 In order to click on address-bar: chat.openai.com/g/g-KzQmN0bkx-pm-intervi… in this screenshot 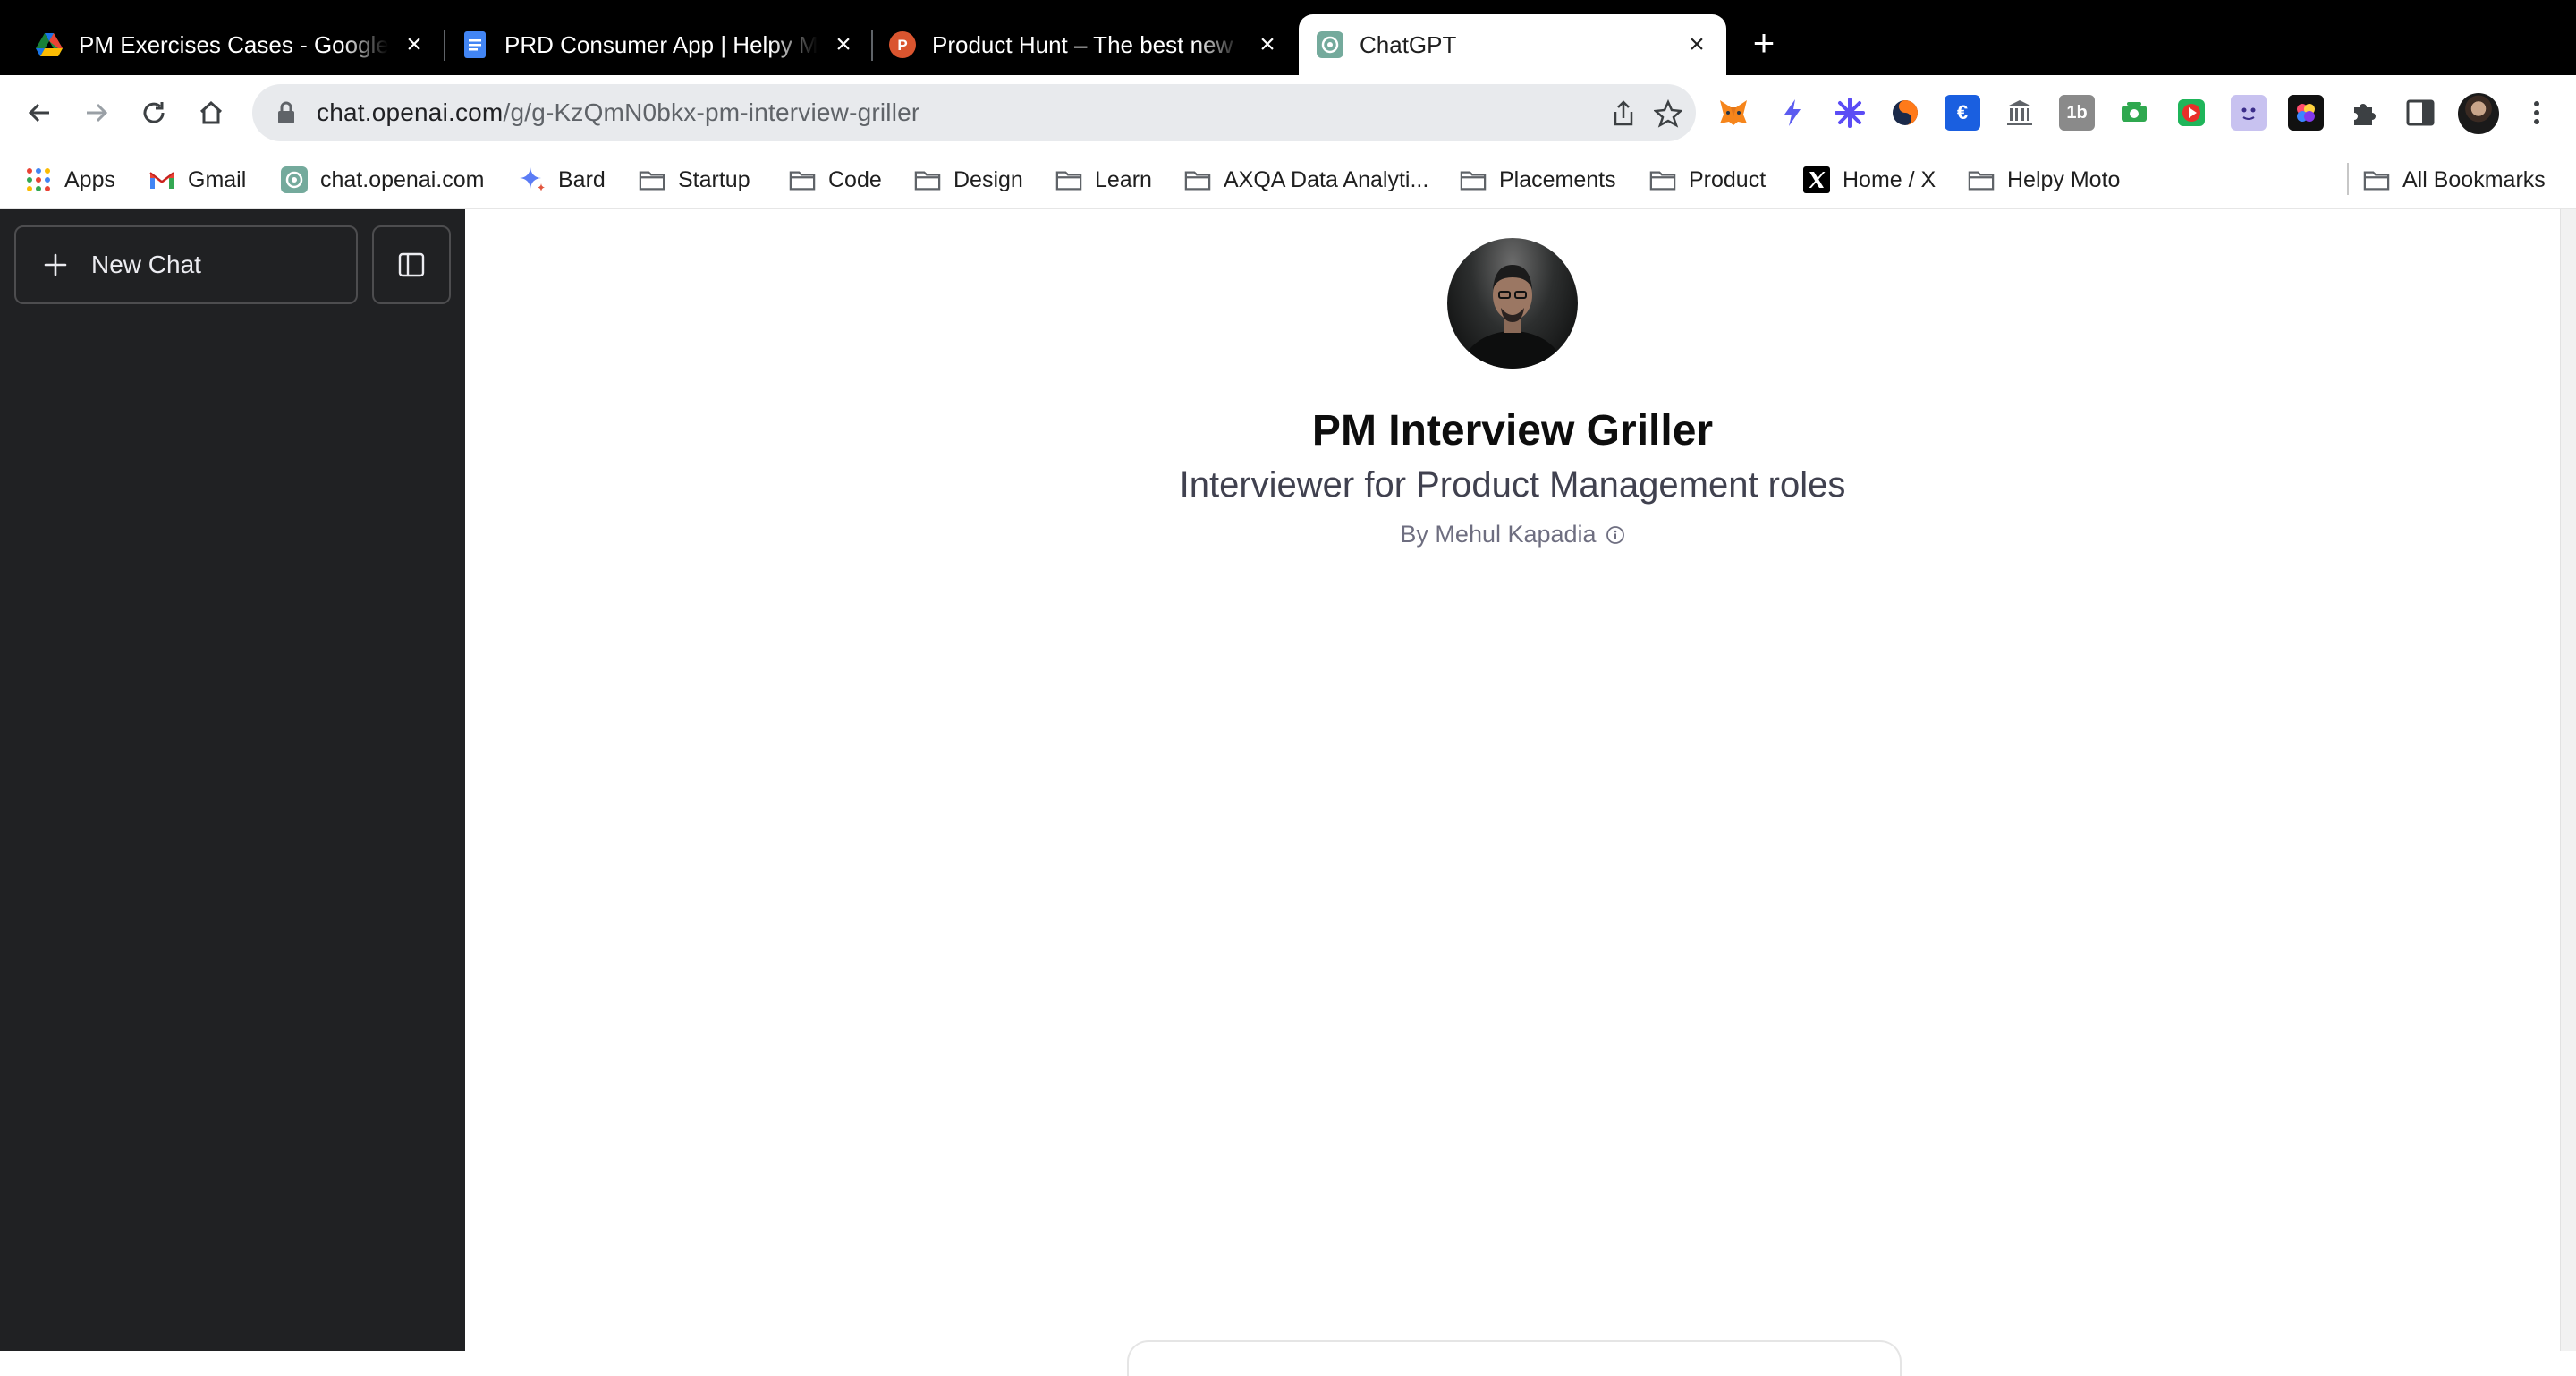, I will do `click(974, 113)`.